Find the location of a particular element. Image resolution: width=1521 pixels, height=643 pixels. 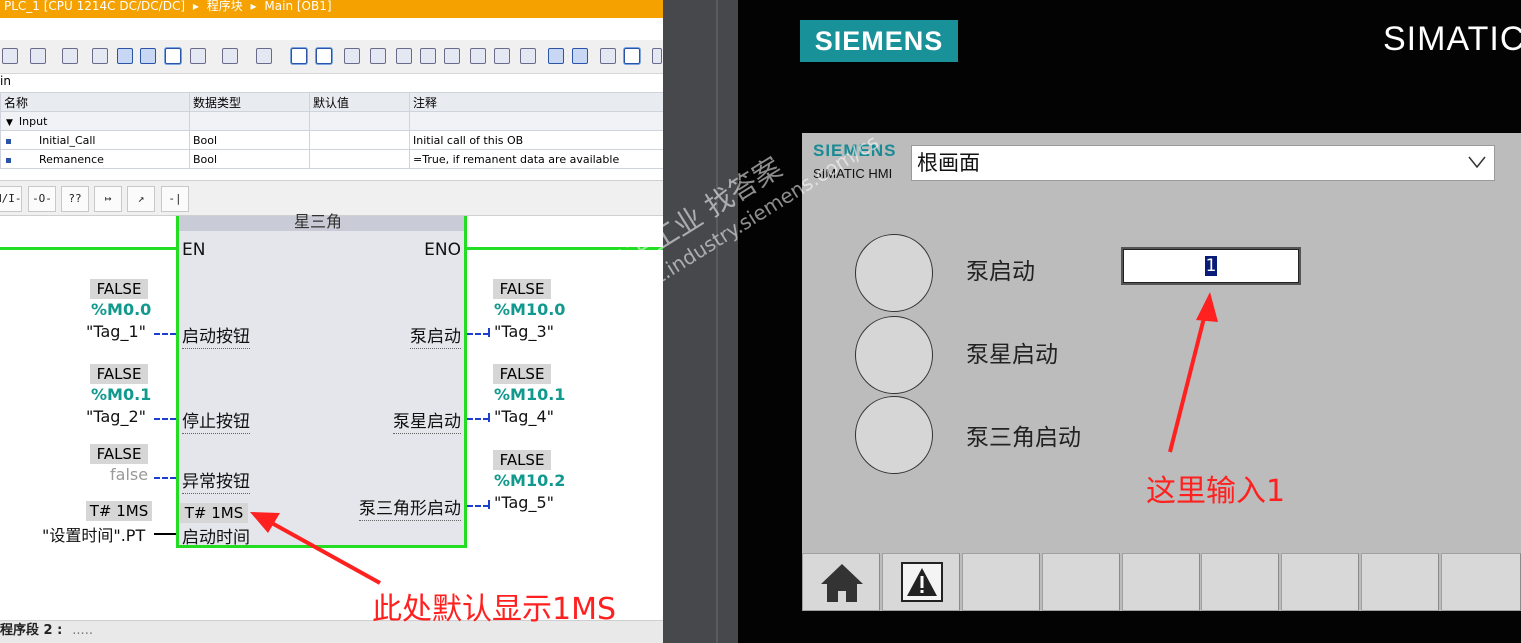

power-rail-left is located at coordinates (88, 248).